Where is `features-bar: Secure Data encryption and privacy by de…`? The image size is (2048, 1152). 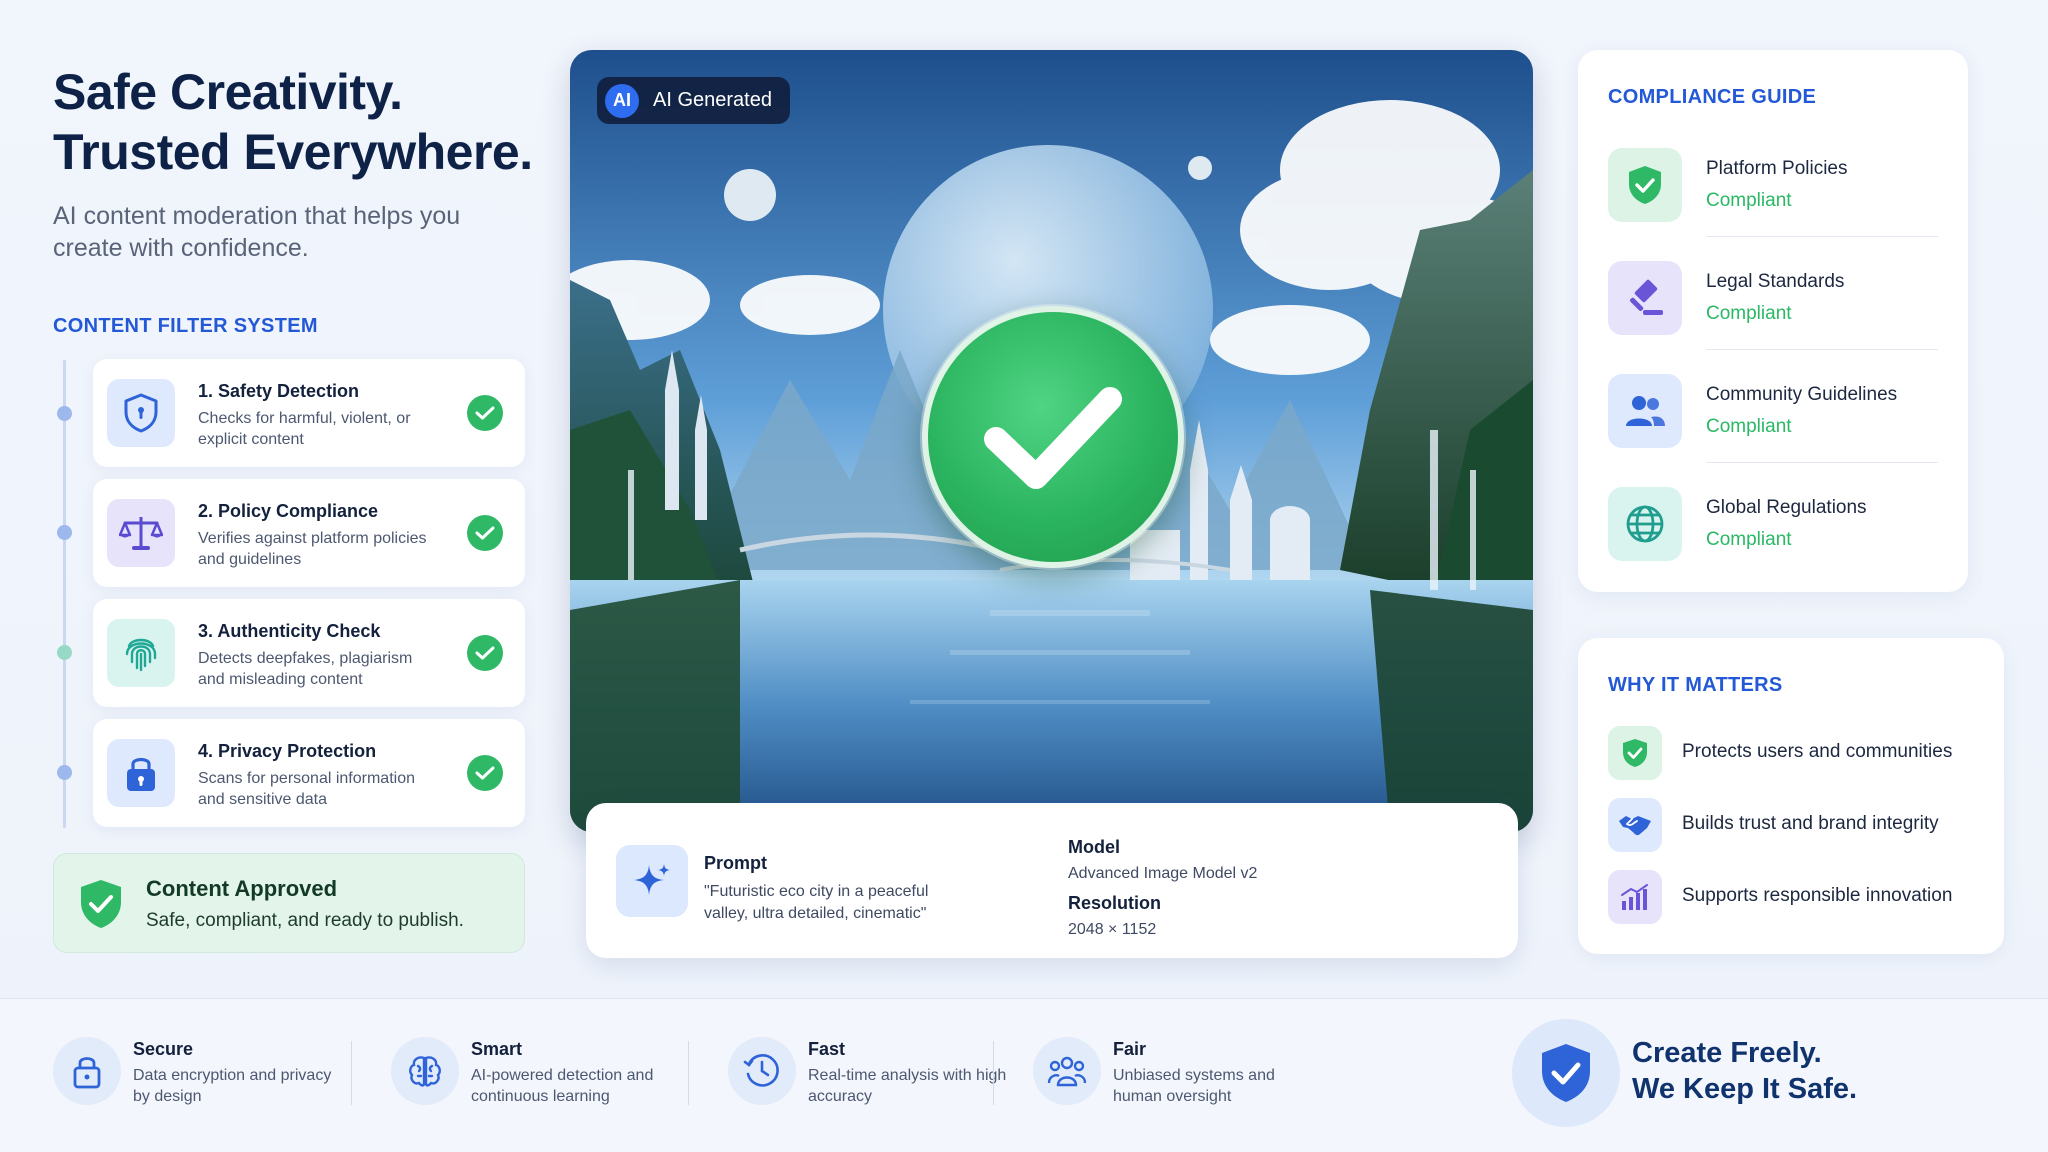 features-bar: Secure Data encryption and privacy by de… is located at coordinates (1024, 1075).